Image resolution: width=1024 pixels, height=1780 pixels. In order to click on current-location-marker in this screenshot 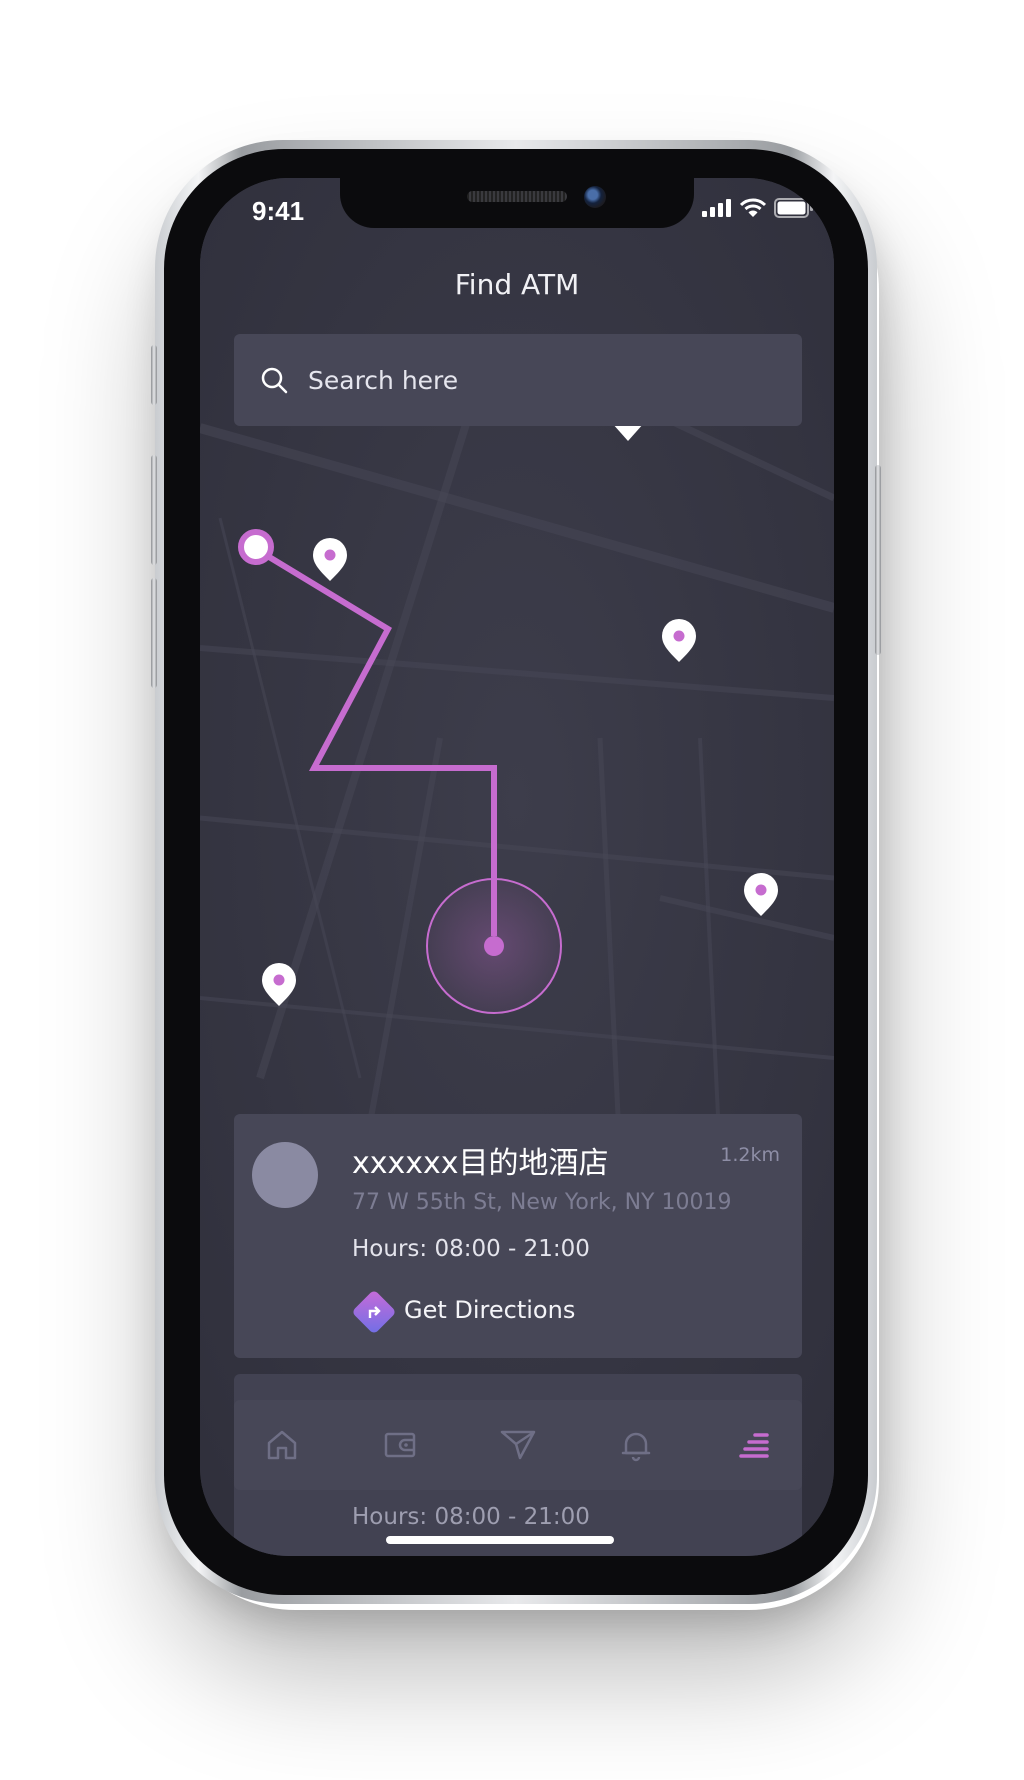, I will do `click(494, 946)`.